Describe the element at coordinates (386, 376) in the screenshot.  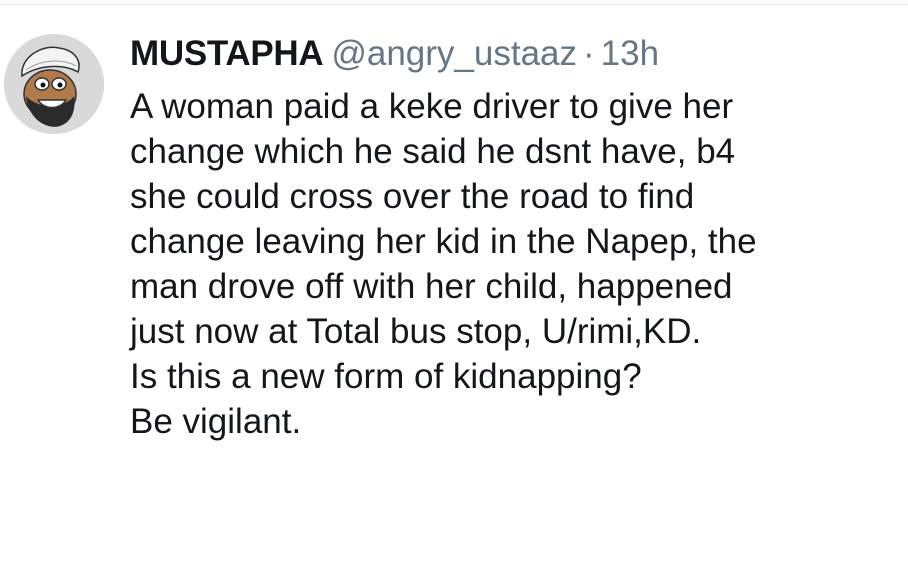
I see `tweet-line: Is this a new form of kidnapping?` at that location.